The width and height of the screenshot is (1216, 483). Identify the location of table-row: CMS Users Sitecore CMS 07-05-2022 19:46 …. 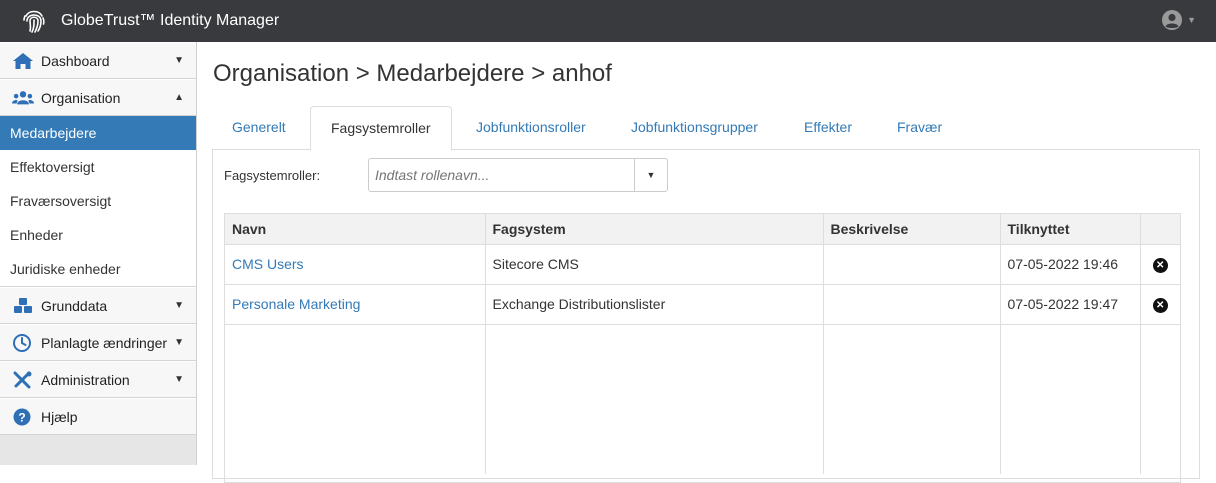
(702, 264).